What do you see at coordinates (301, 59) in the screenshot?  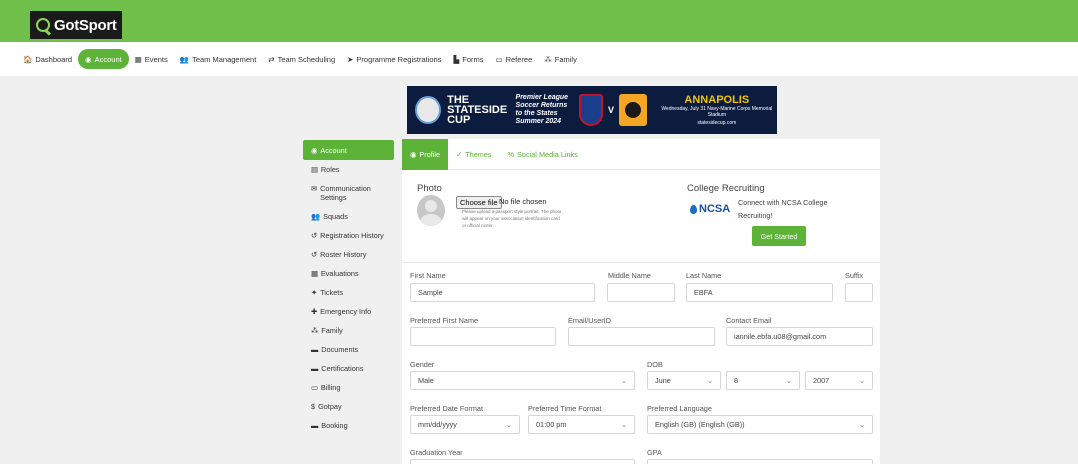 I see `nav-team-scheduling: ⇄ Team Scheduling` at bounding box center [301, 59].